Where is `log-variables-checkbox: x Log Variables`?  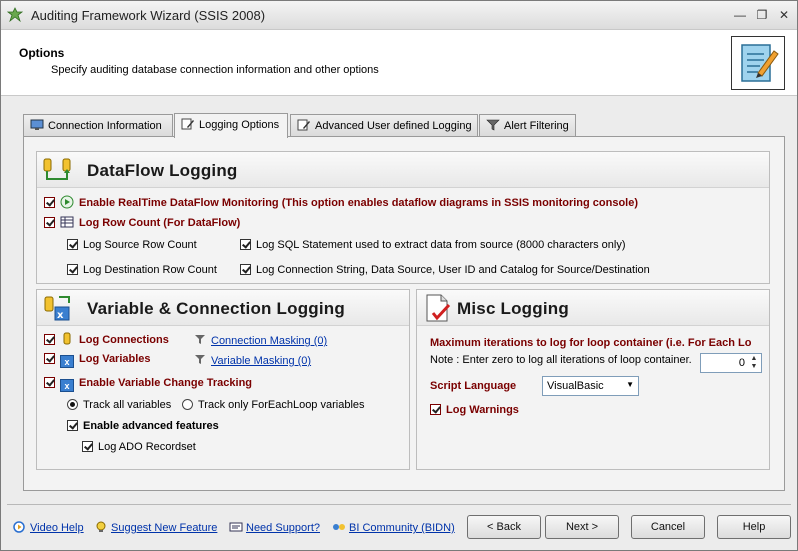 log-variables-checkbox: x Log Variables is located at coordinates (97, 360).